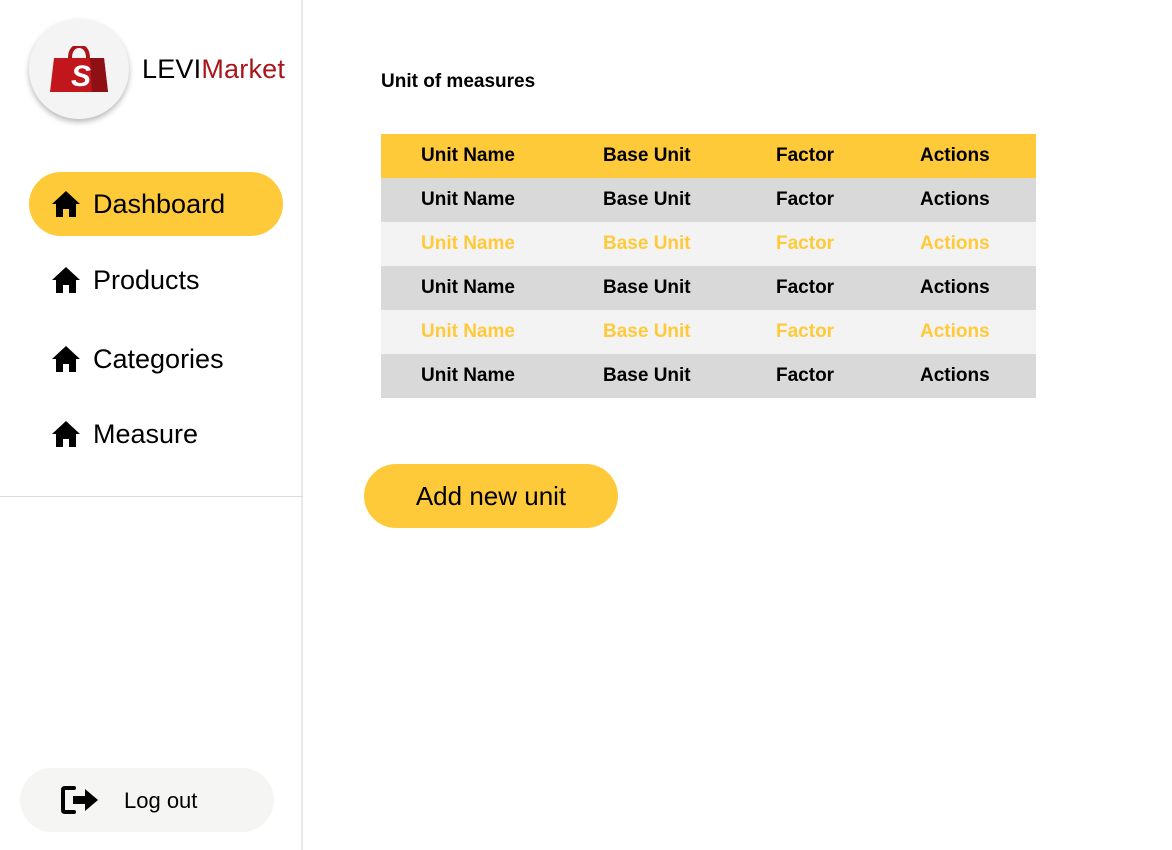  I want to click on sidebar-item-label: Dashboard, so click(159, 204).